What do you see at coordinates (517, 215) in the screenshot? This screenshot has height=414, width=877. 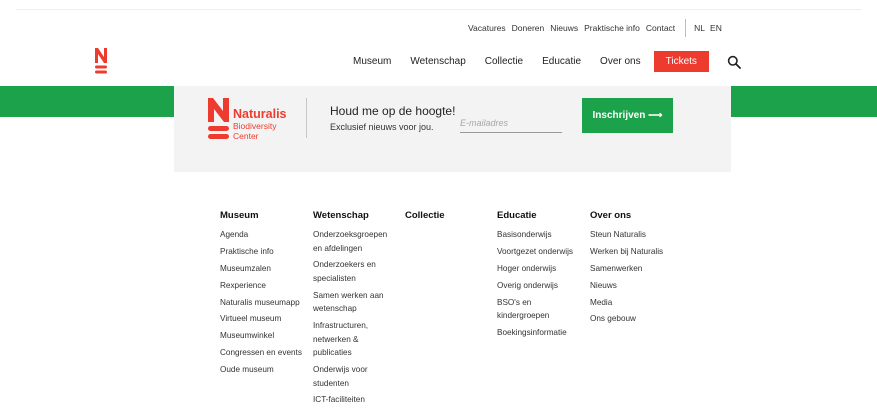 I see `footer-column-title: Educatie` at bounding box center [517, 215].